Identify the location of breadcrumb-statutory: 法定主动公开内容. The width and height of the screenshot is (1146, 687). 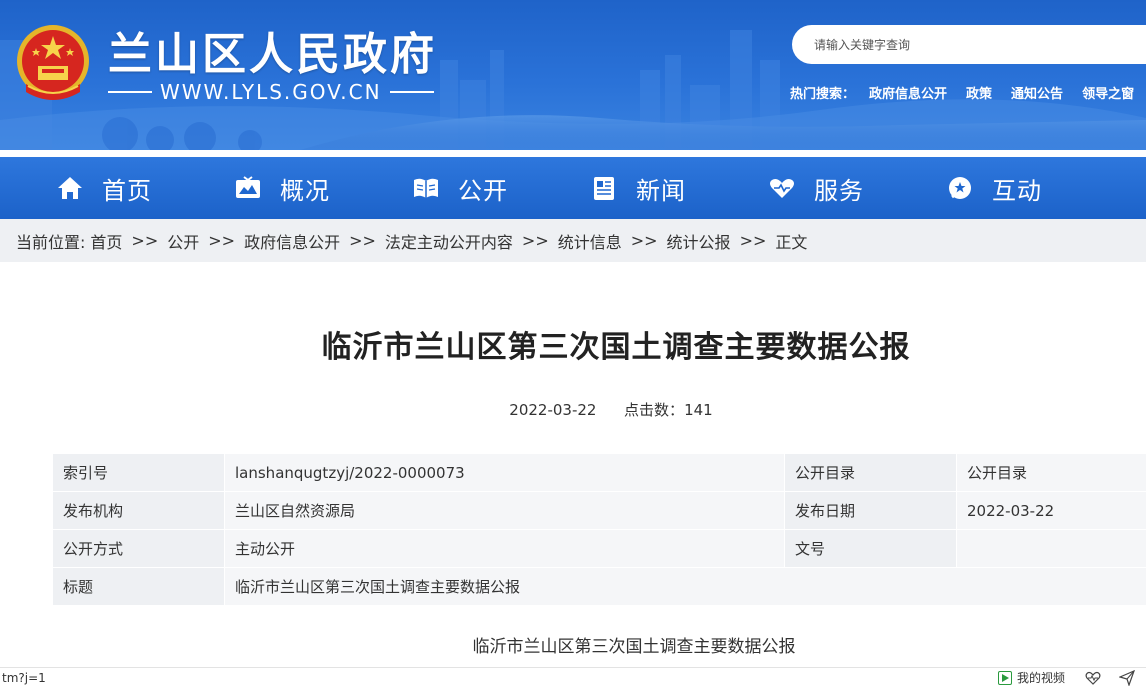
(449, 241).